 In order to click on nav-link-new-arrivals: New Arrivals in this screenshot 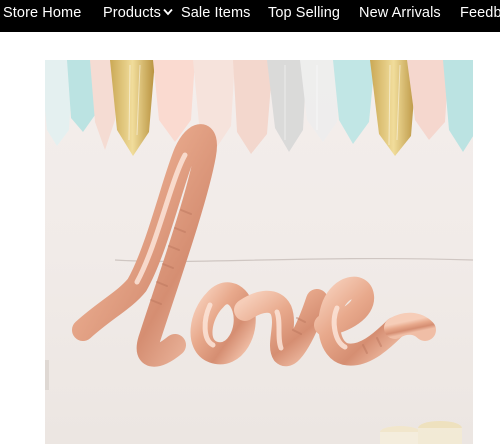, I will do `click(400, 16)`.